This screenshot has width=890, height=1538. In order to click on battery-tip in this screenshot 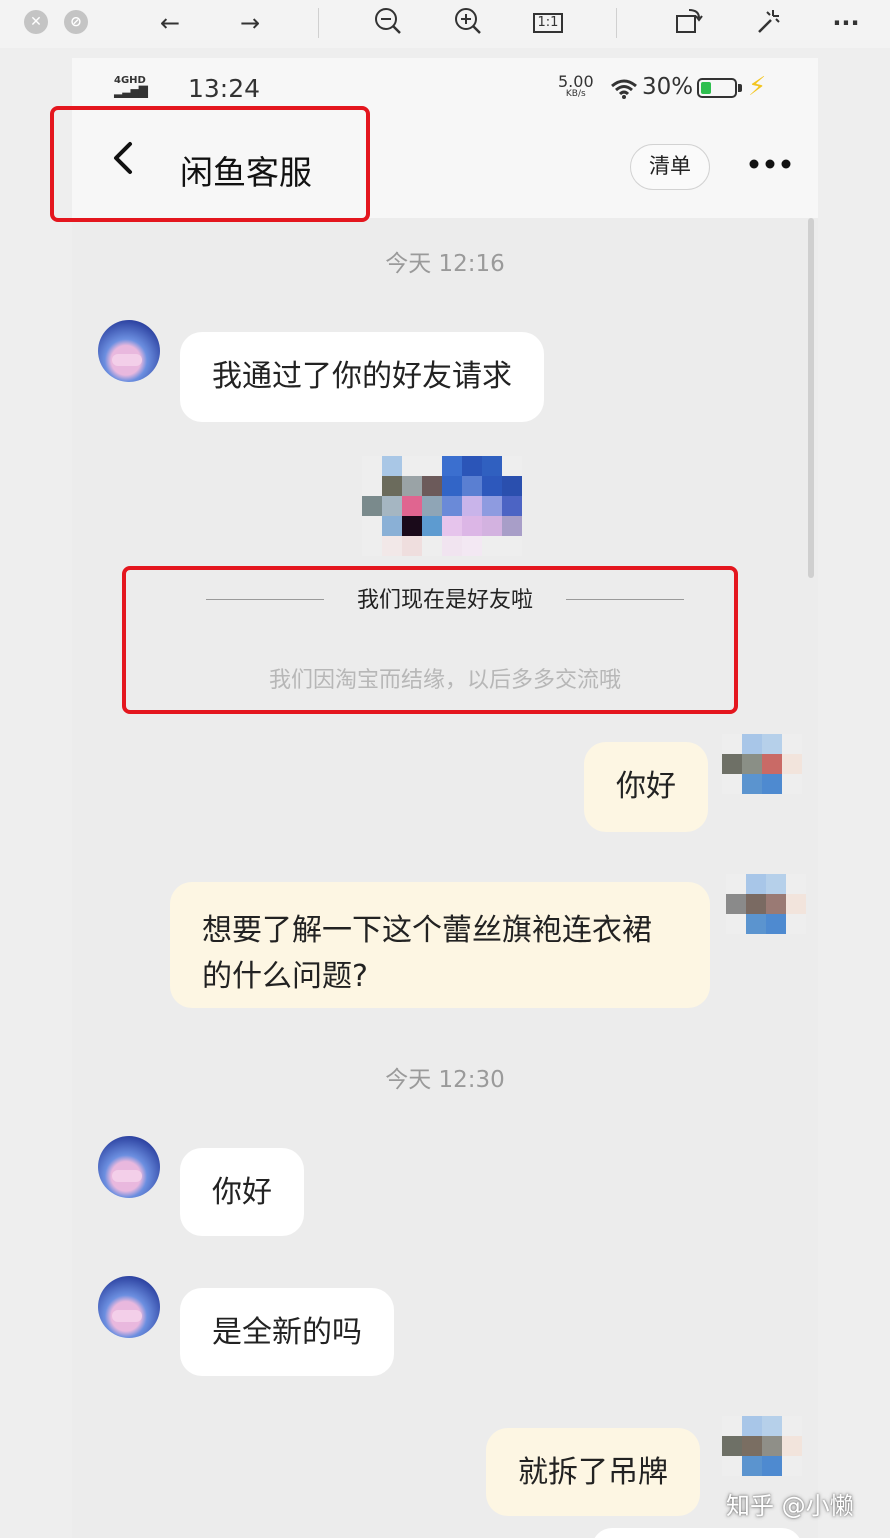, I will do `click(740, 88)`.